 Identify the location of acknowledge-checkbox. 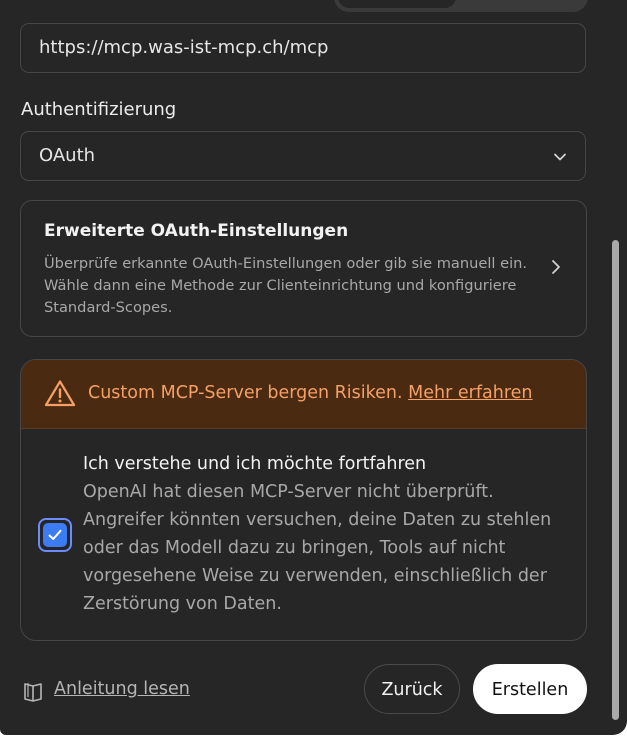
(55, 535).